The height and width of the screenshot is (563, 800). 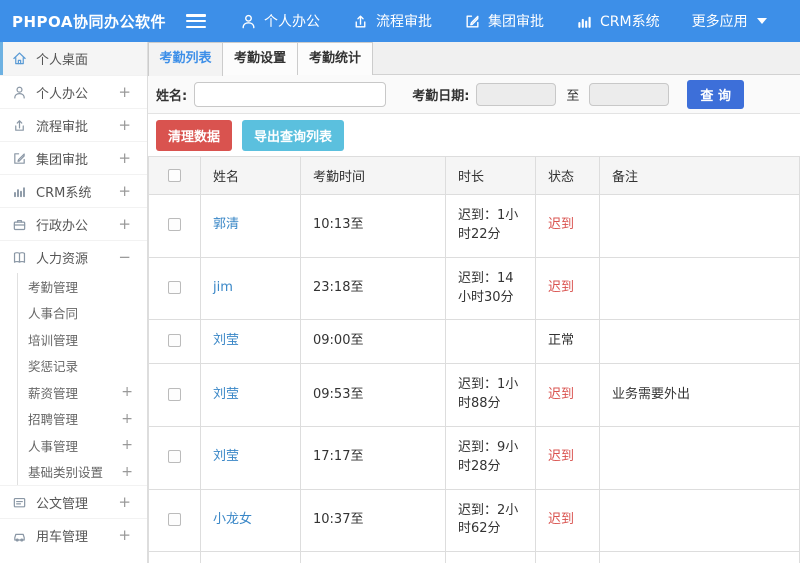 What do you see at coordinates (53, 420) in the screenshot?
I see `sidebar-subitem-label: 招聘管理` at bounding box center [53, 420].